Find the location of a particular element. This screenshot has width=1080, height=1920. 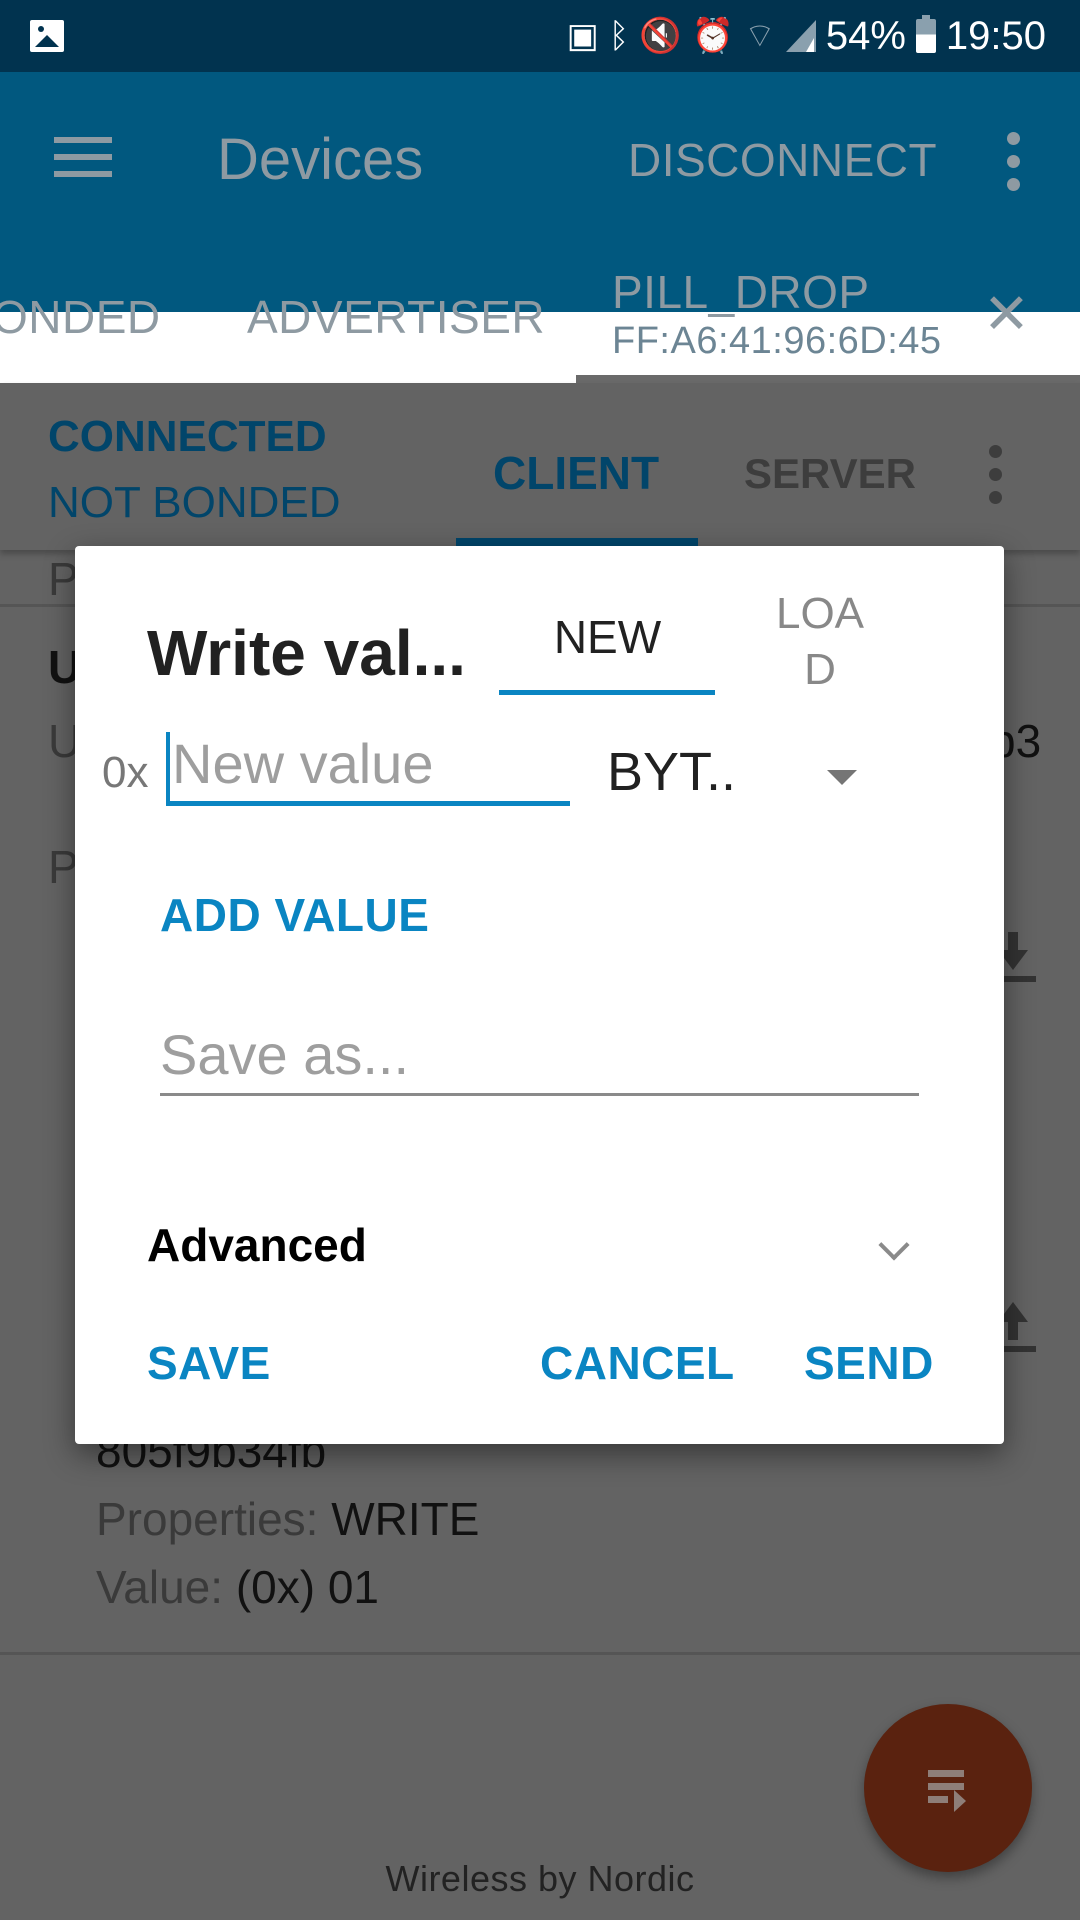

tab-load-line: D is located at coordinates (820, 669).